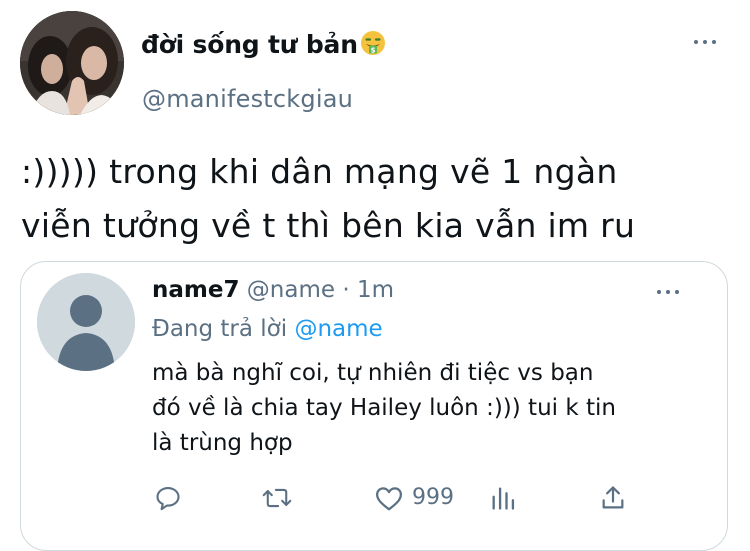  I want to click on replying-to-label: Đang trả lời, so click(220, 329).